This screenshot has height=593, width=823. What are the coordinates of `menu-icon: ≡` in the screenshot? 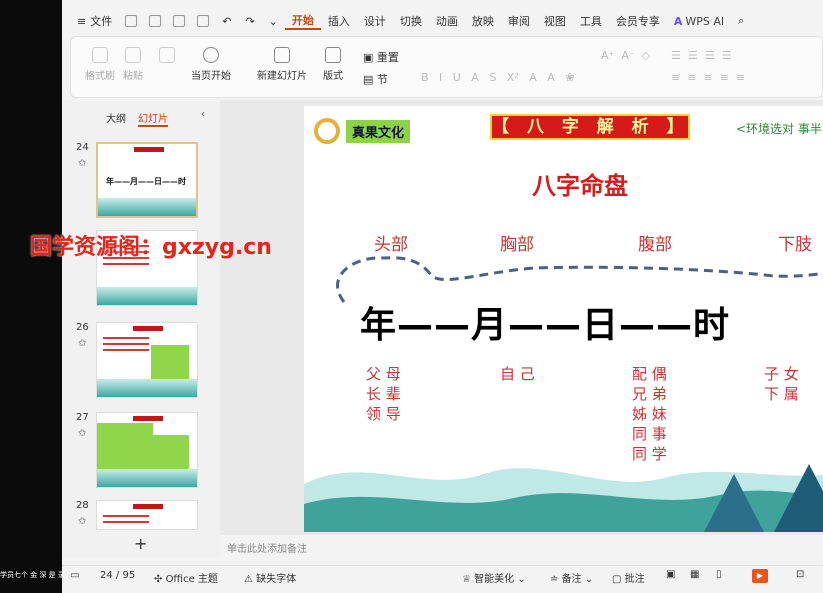 It's located at (82, 21).